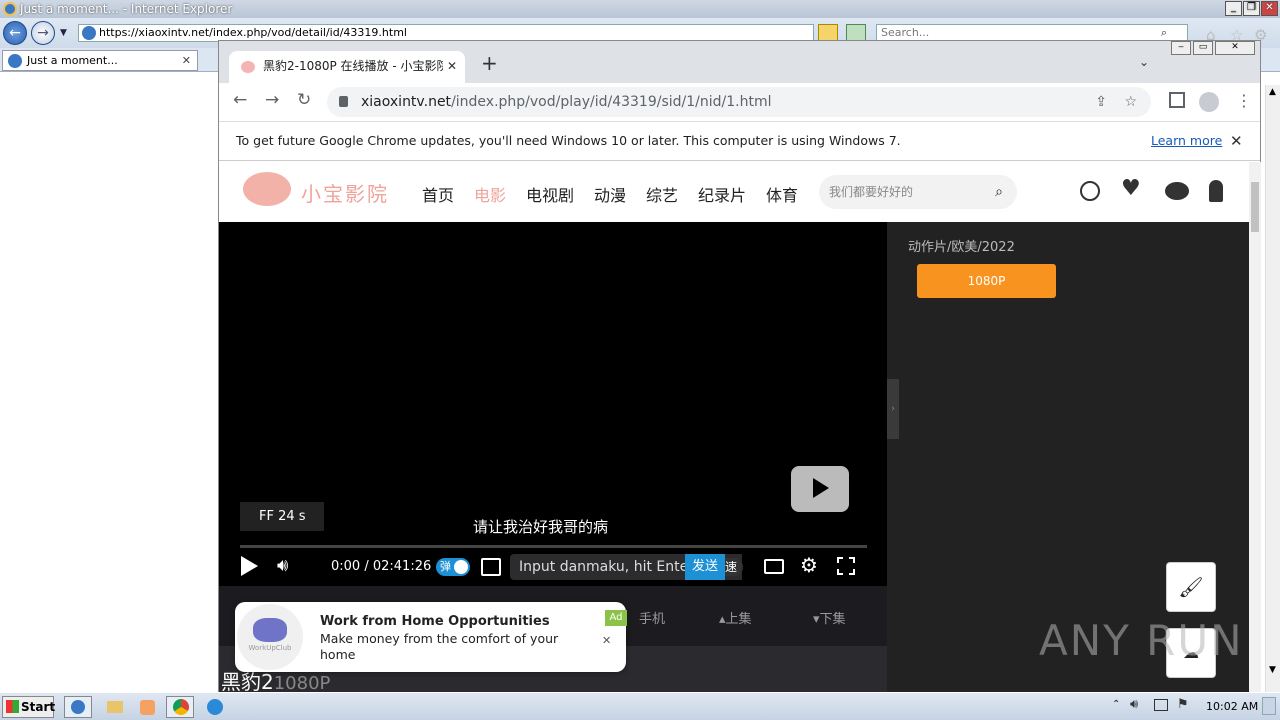  Describe the element at coordinates (345, 192) in the screenshot. I see `site-logo-text: 小宝影院` at that location.